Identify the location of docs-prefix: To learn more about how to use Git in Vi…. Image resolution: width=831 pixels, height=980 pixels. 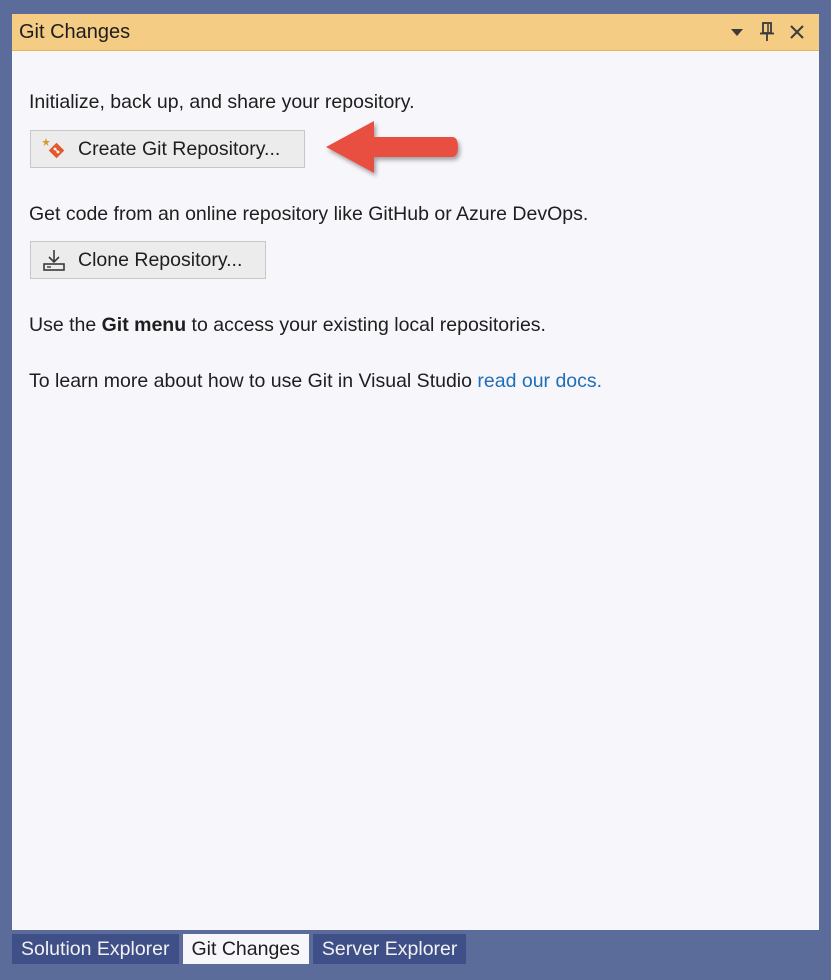
(253, 381).